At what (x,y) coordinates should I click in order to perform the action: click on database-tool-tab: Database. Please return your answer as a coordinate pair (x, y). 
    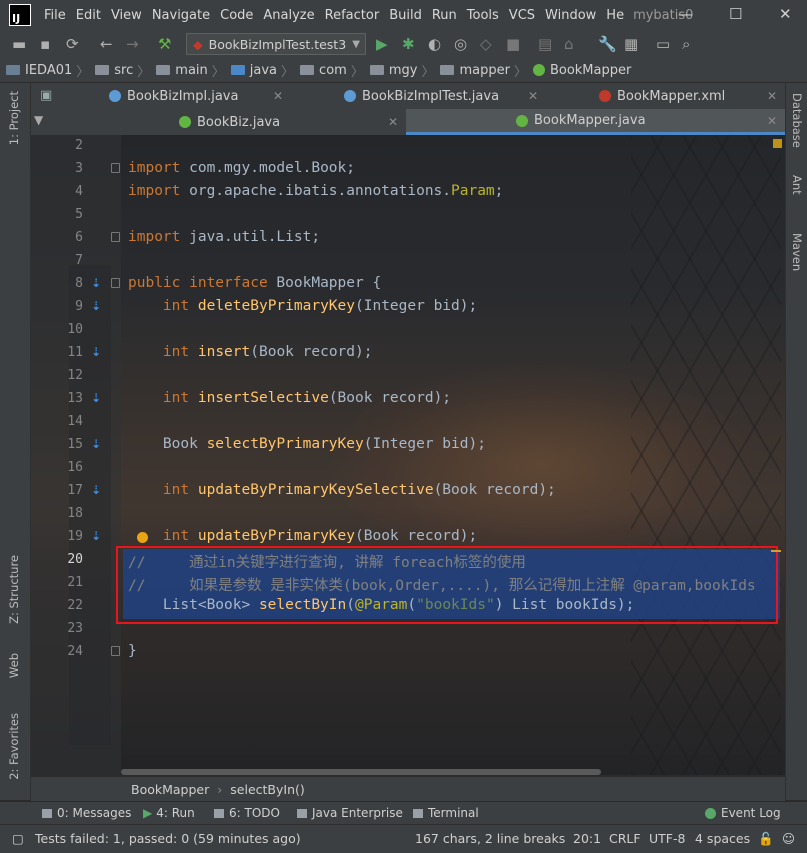
    Looking at the image, I should click on (797, 120).